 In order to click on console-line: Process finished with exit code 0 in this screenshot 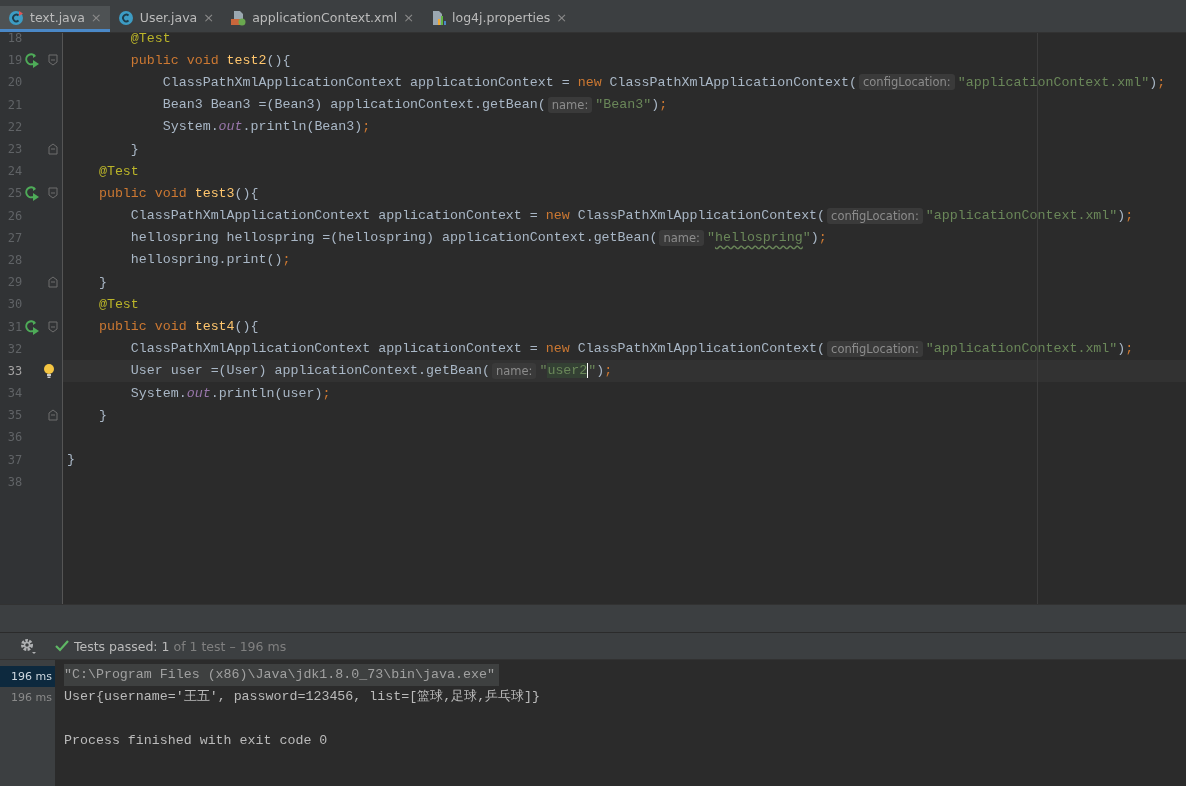, I will do `click(196, 741)`.